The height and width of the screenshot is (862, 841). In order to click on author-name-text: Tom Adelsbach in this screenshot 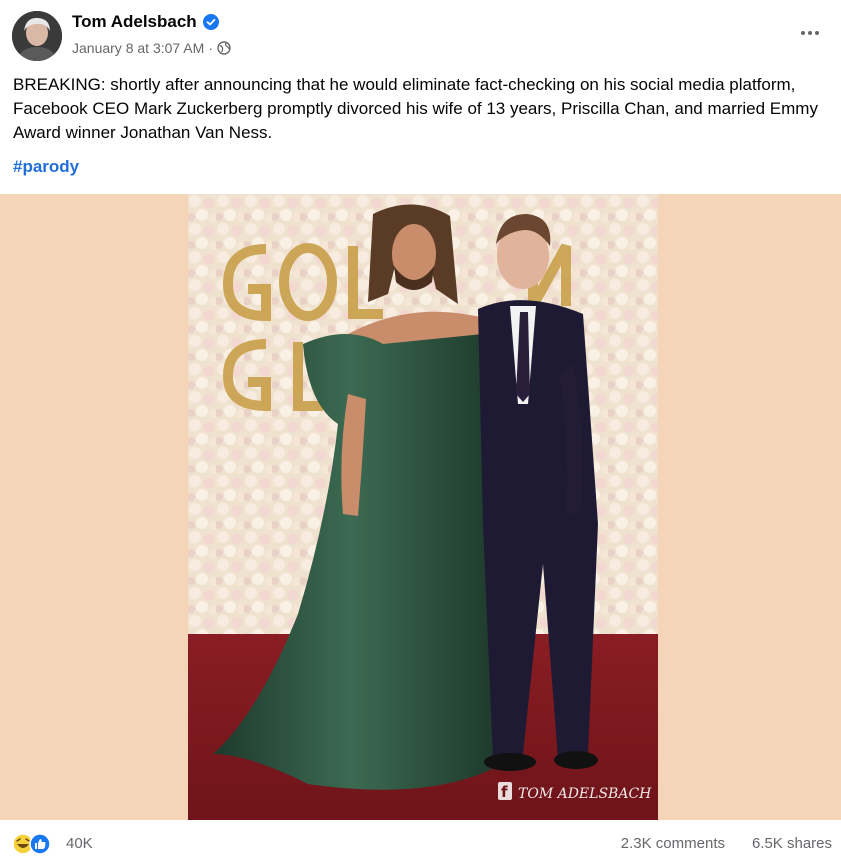, I will do `click(134, 22)`.